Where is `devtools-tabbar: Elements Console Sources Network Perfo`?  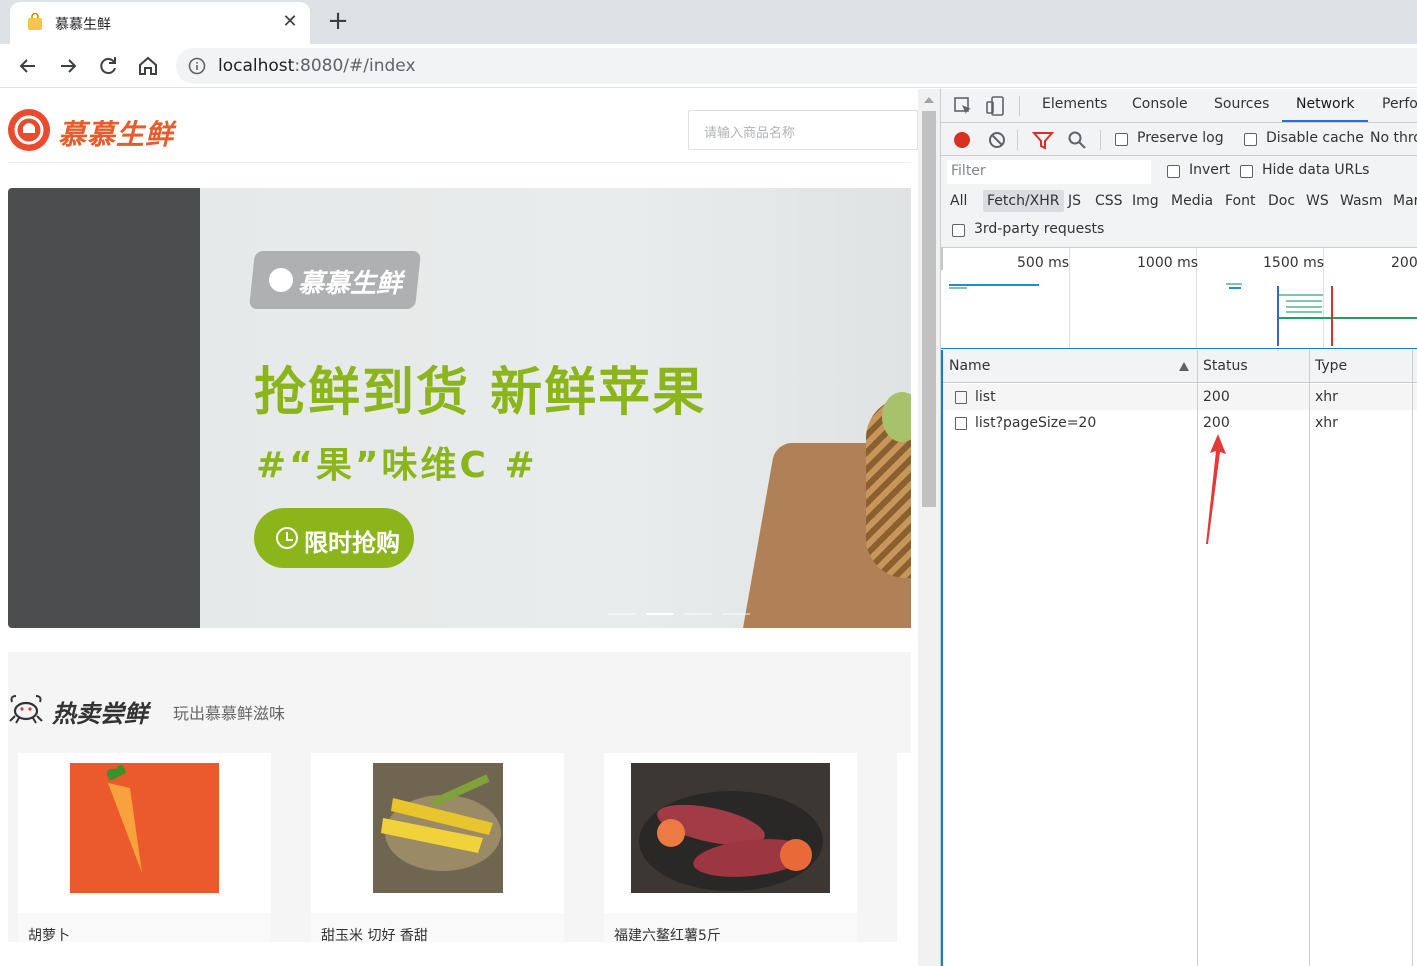 devtools-tabbar: Elements Console Sources Network Perfo is located at coordinates (1179, 106).